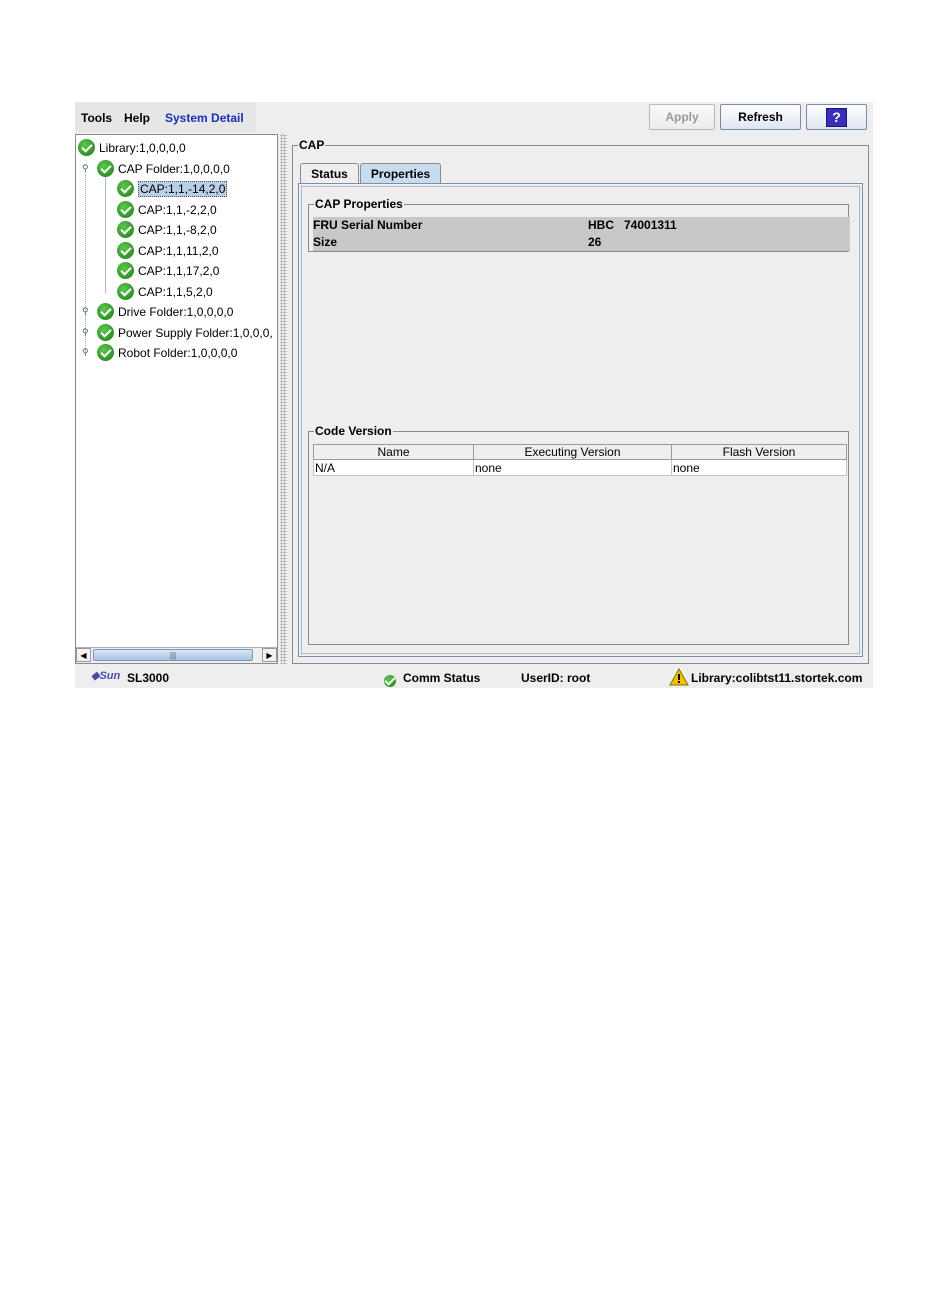 The height and width of the screenshot is (1299, 950). I want to click on tree-node-cap-1: CAP:1,1,-14,2,0, so click(172, 188).